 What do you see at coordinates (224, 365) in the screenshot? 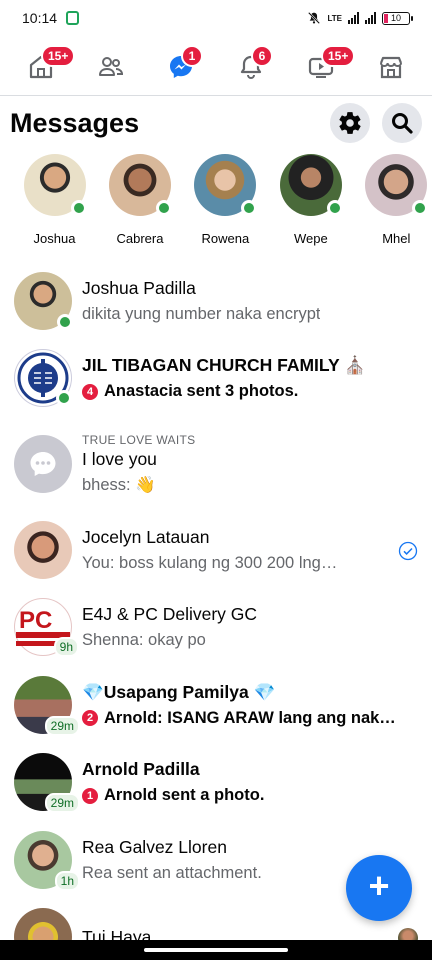
I see `chat-title: JIL TIBAGAN CHURCH FAMILY ⛪` at bounding box center [224, 365].